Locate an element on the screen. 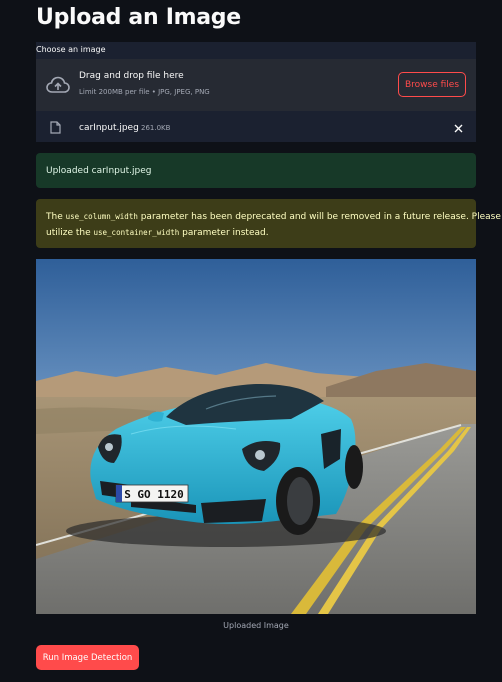 Image resolution: width=502 pixels, height=682 pixels. file-icon is located at coordinates (55, 127).